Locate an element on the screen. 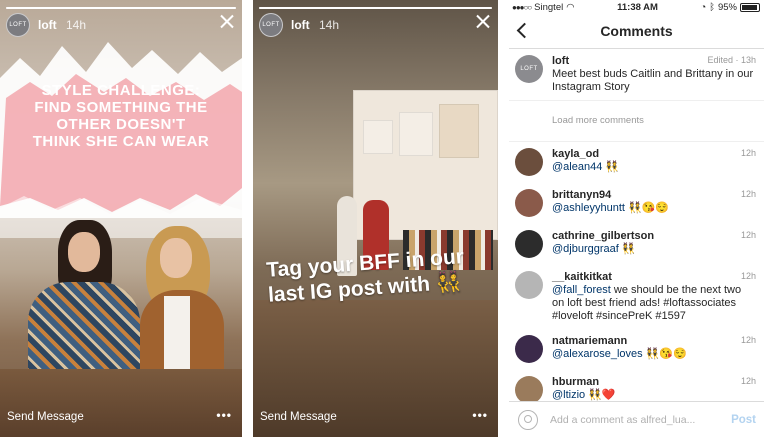 Image resolution: width=764 pixels, height=437 pixels. avatar: LOFT is located at coordinates (529, 69).